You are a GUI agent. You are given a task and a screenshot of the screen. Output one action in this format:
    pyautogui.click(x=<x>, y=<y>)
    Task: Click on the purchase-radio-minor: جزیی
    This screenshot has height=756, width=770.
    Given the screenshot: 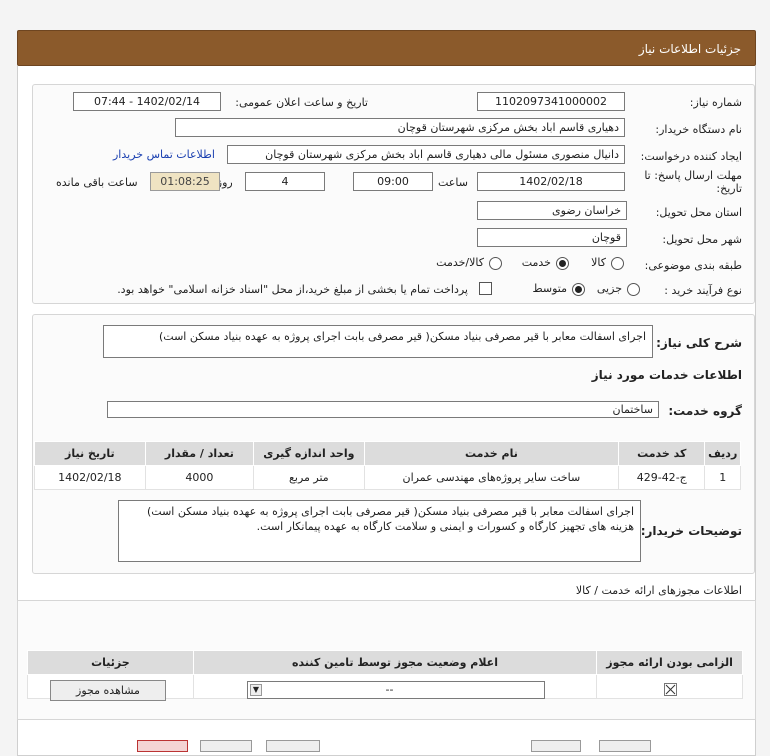 What is the action you would take?
    pyautogui.click(x=617, y=289)
    